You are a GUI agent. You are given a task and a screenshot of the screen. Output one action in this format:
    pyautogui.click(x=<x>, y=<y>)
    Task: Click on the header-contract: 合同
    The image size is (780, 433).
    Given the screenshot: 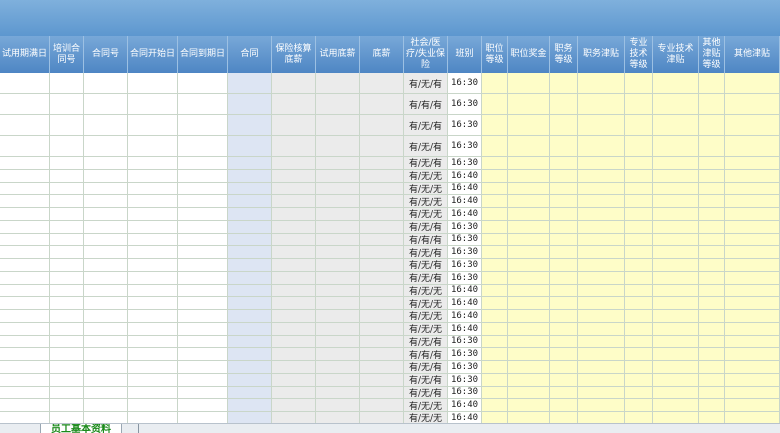 What is the action you would take?
    pyautogui.click(x=250, y=54)
    